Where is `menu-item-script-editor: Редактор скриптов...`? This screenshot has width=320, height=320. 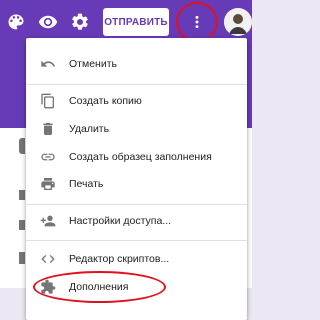
menu-item-script-editor: Редактор скриптов... is located at coordinates (136, 259).